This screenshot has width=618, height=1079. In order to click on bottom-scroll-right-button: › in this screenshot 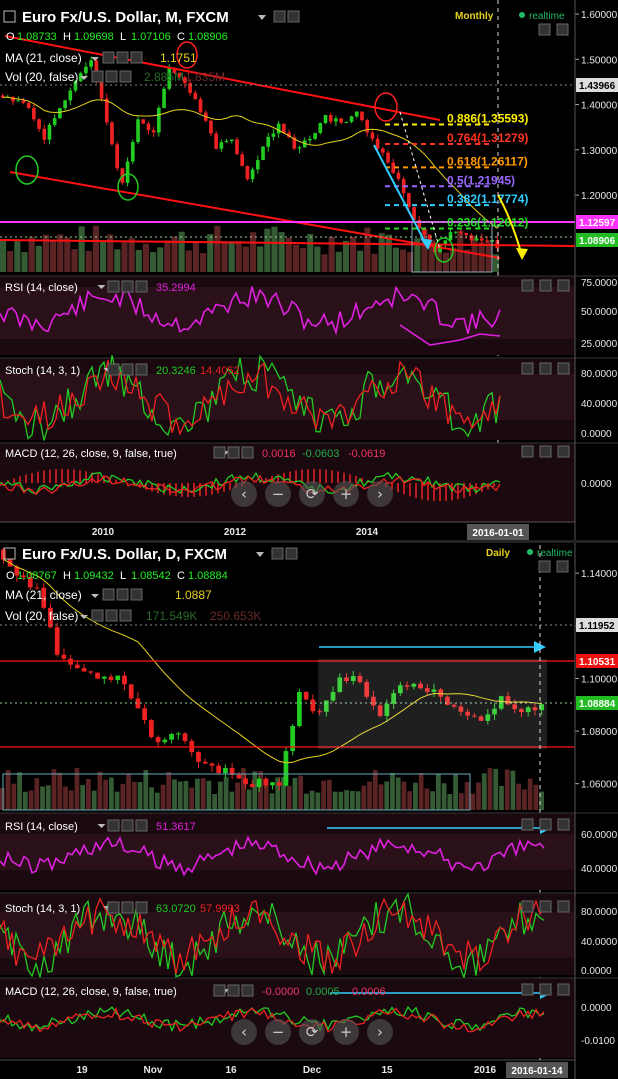, I will do `click(380, 1032)`.